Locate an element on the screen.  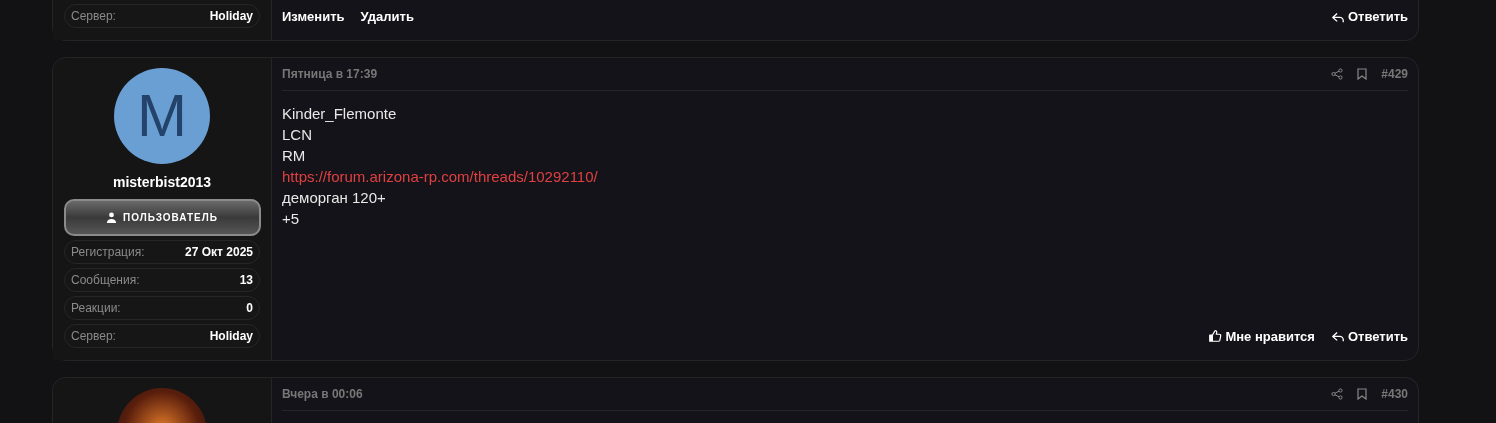
like-button: Мне нравится is located at coordinates (1261, 336).